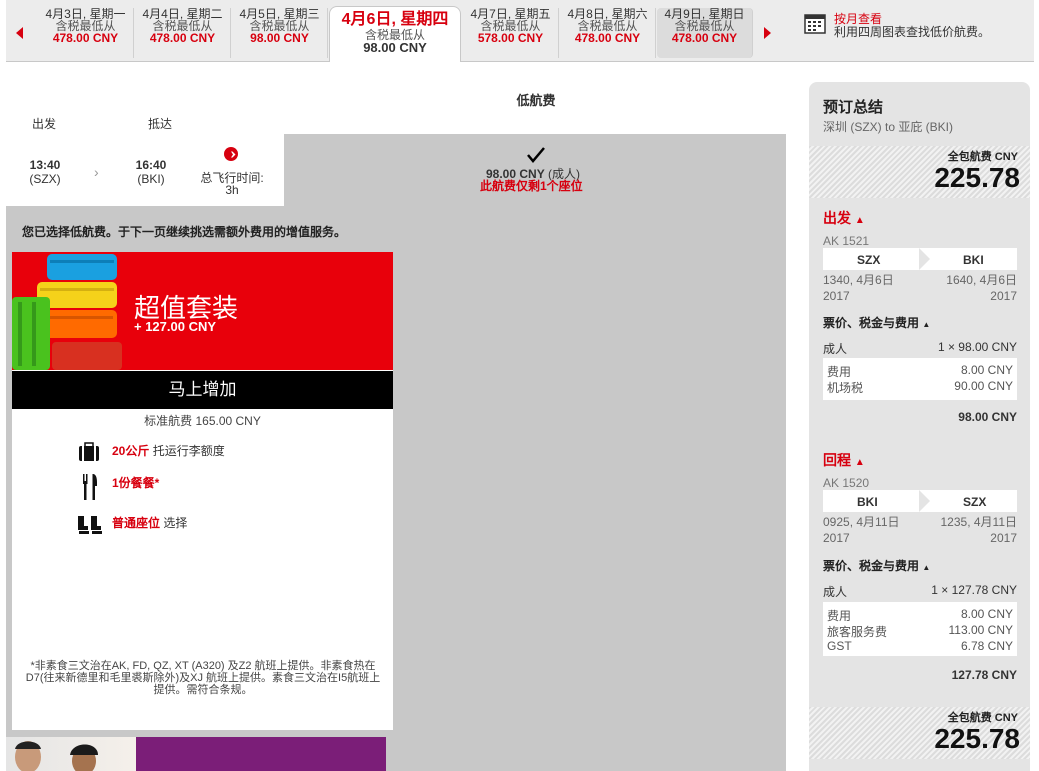  I want to click on total-box: 全包航费 CNY 225.78, so click(919, 172).